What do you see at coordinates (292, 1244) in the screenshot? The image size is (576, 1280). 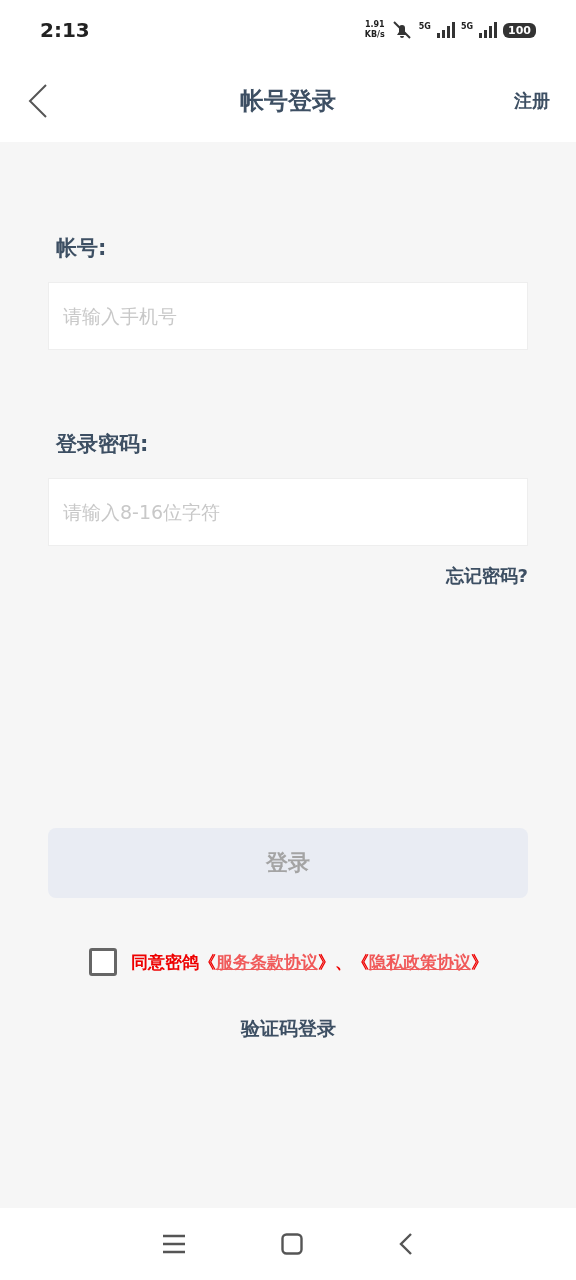 I see `home-icon` at bounding box center [292, 1244].